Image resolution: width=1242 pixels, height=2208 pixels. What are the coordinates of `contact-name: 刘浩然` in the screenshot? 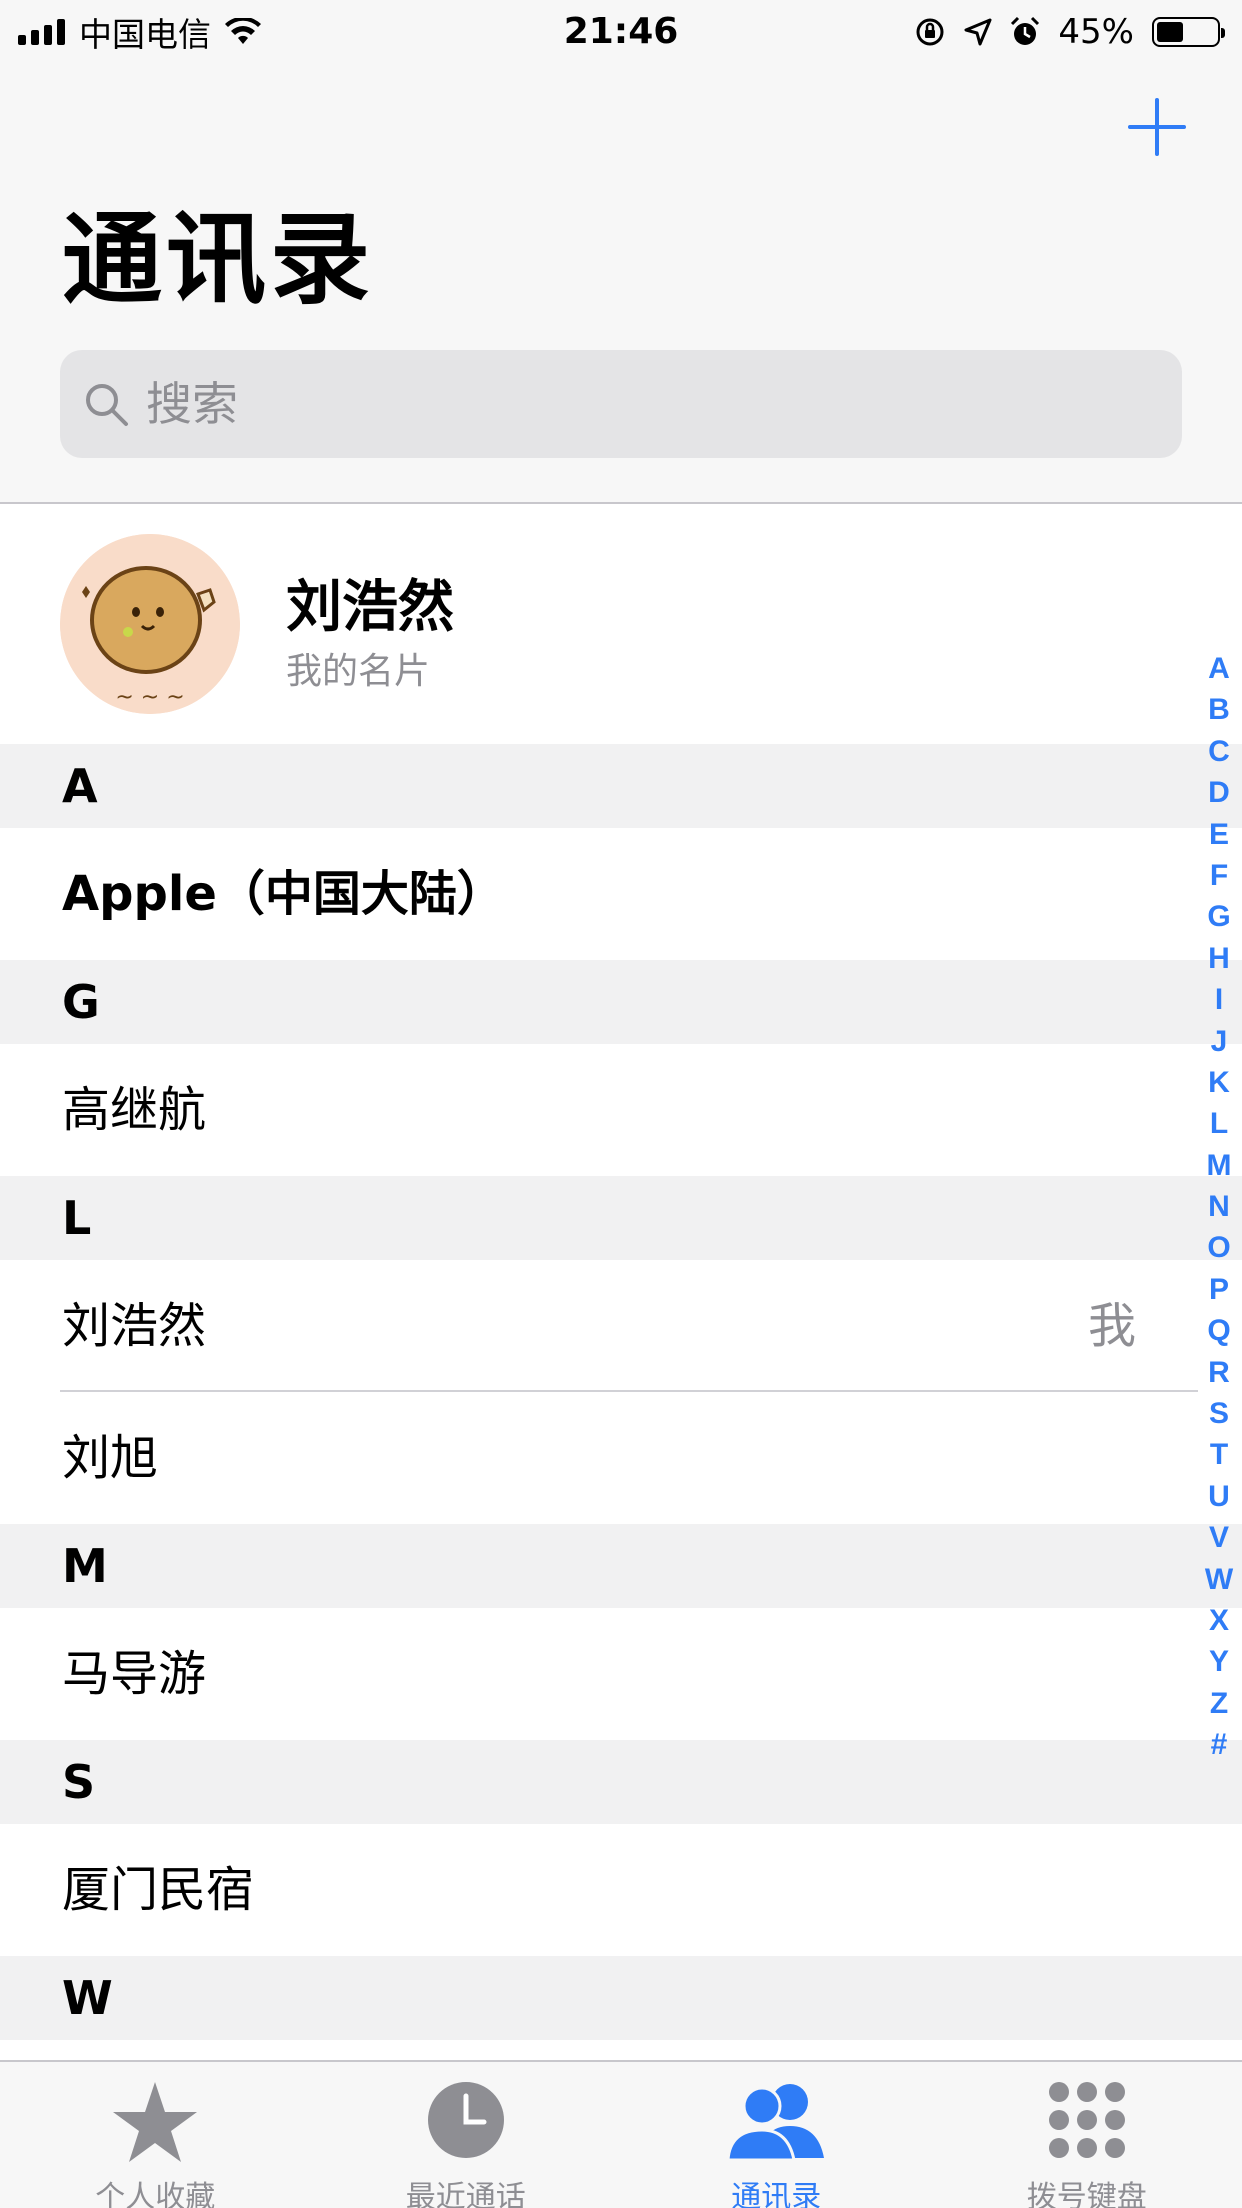 It's located at (134, 1326).